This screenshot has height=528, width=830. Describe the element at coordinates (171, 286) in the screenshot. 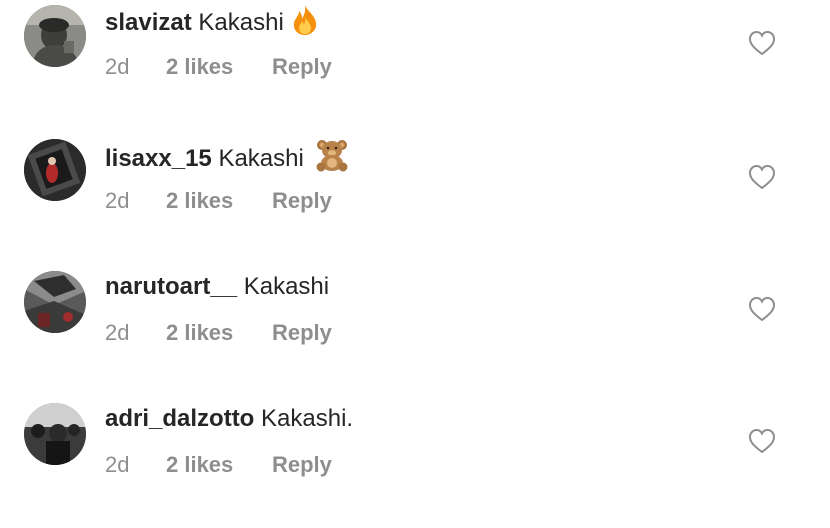

I see `comment-username: narutoart__` at that location.